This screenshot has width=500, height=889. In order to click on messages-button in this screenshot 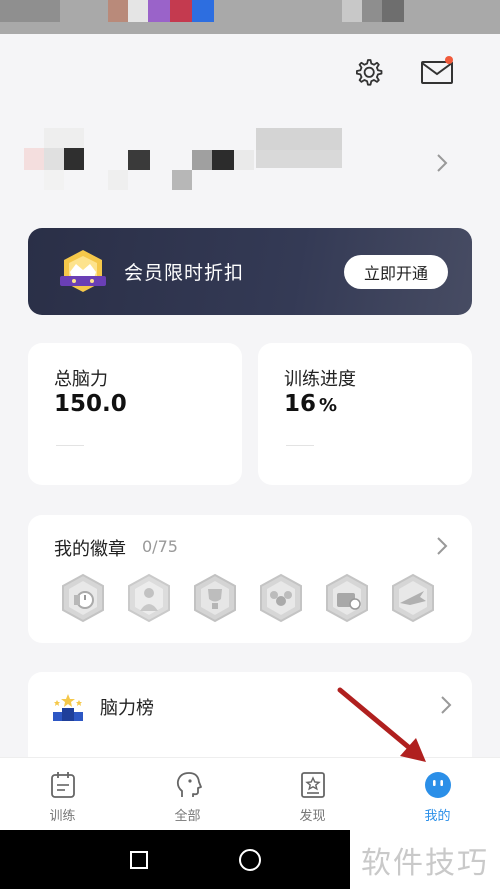, I will do `click(437, 72)`.